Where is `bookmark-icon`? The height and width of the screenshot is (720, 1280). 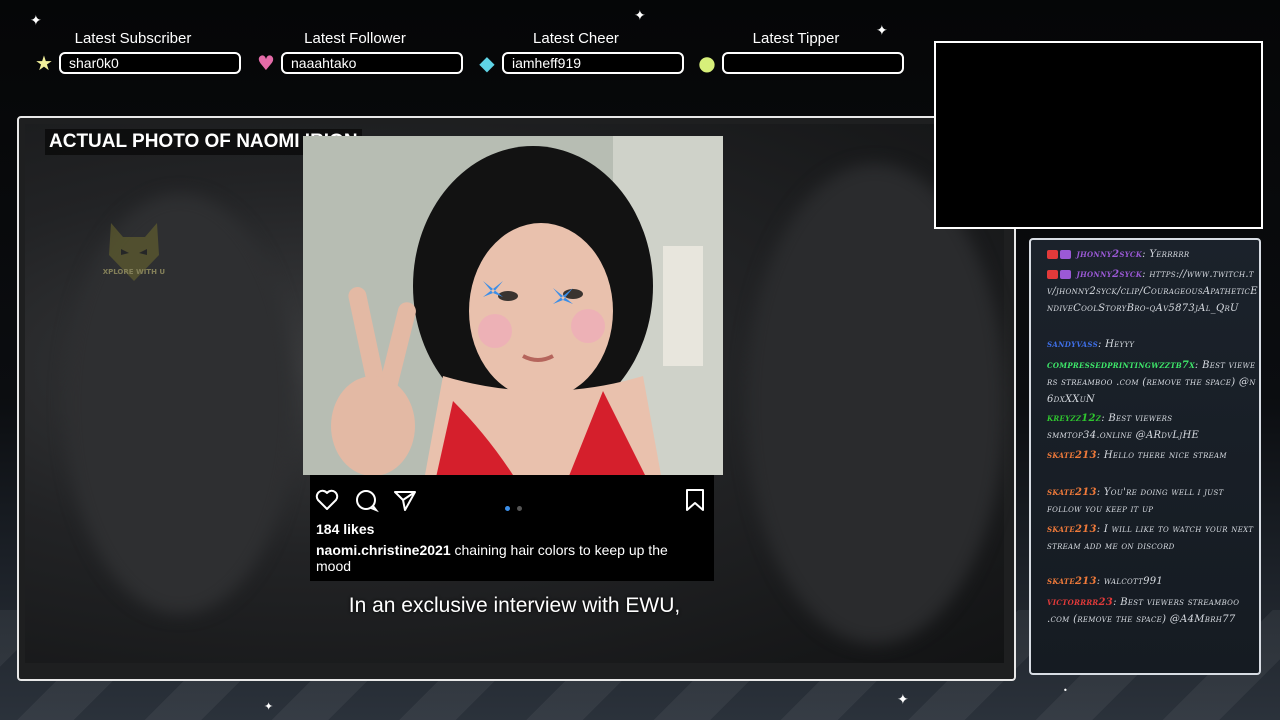
bookmark-icon is located at coordinates (695, 500).